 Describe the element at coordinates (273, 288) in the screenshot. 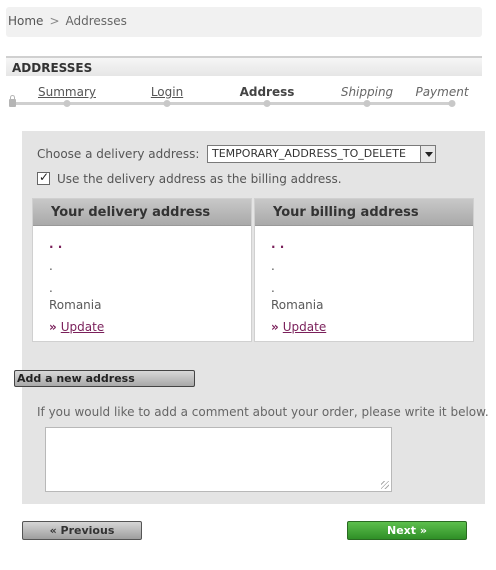

I see `billing-address-line3: .` at that location.